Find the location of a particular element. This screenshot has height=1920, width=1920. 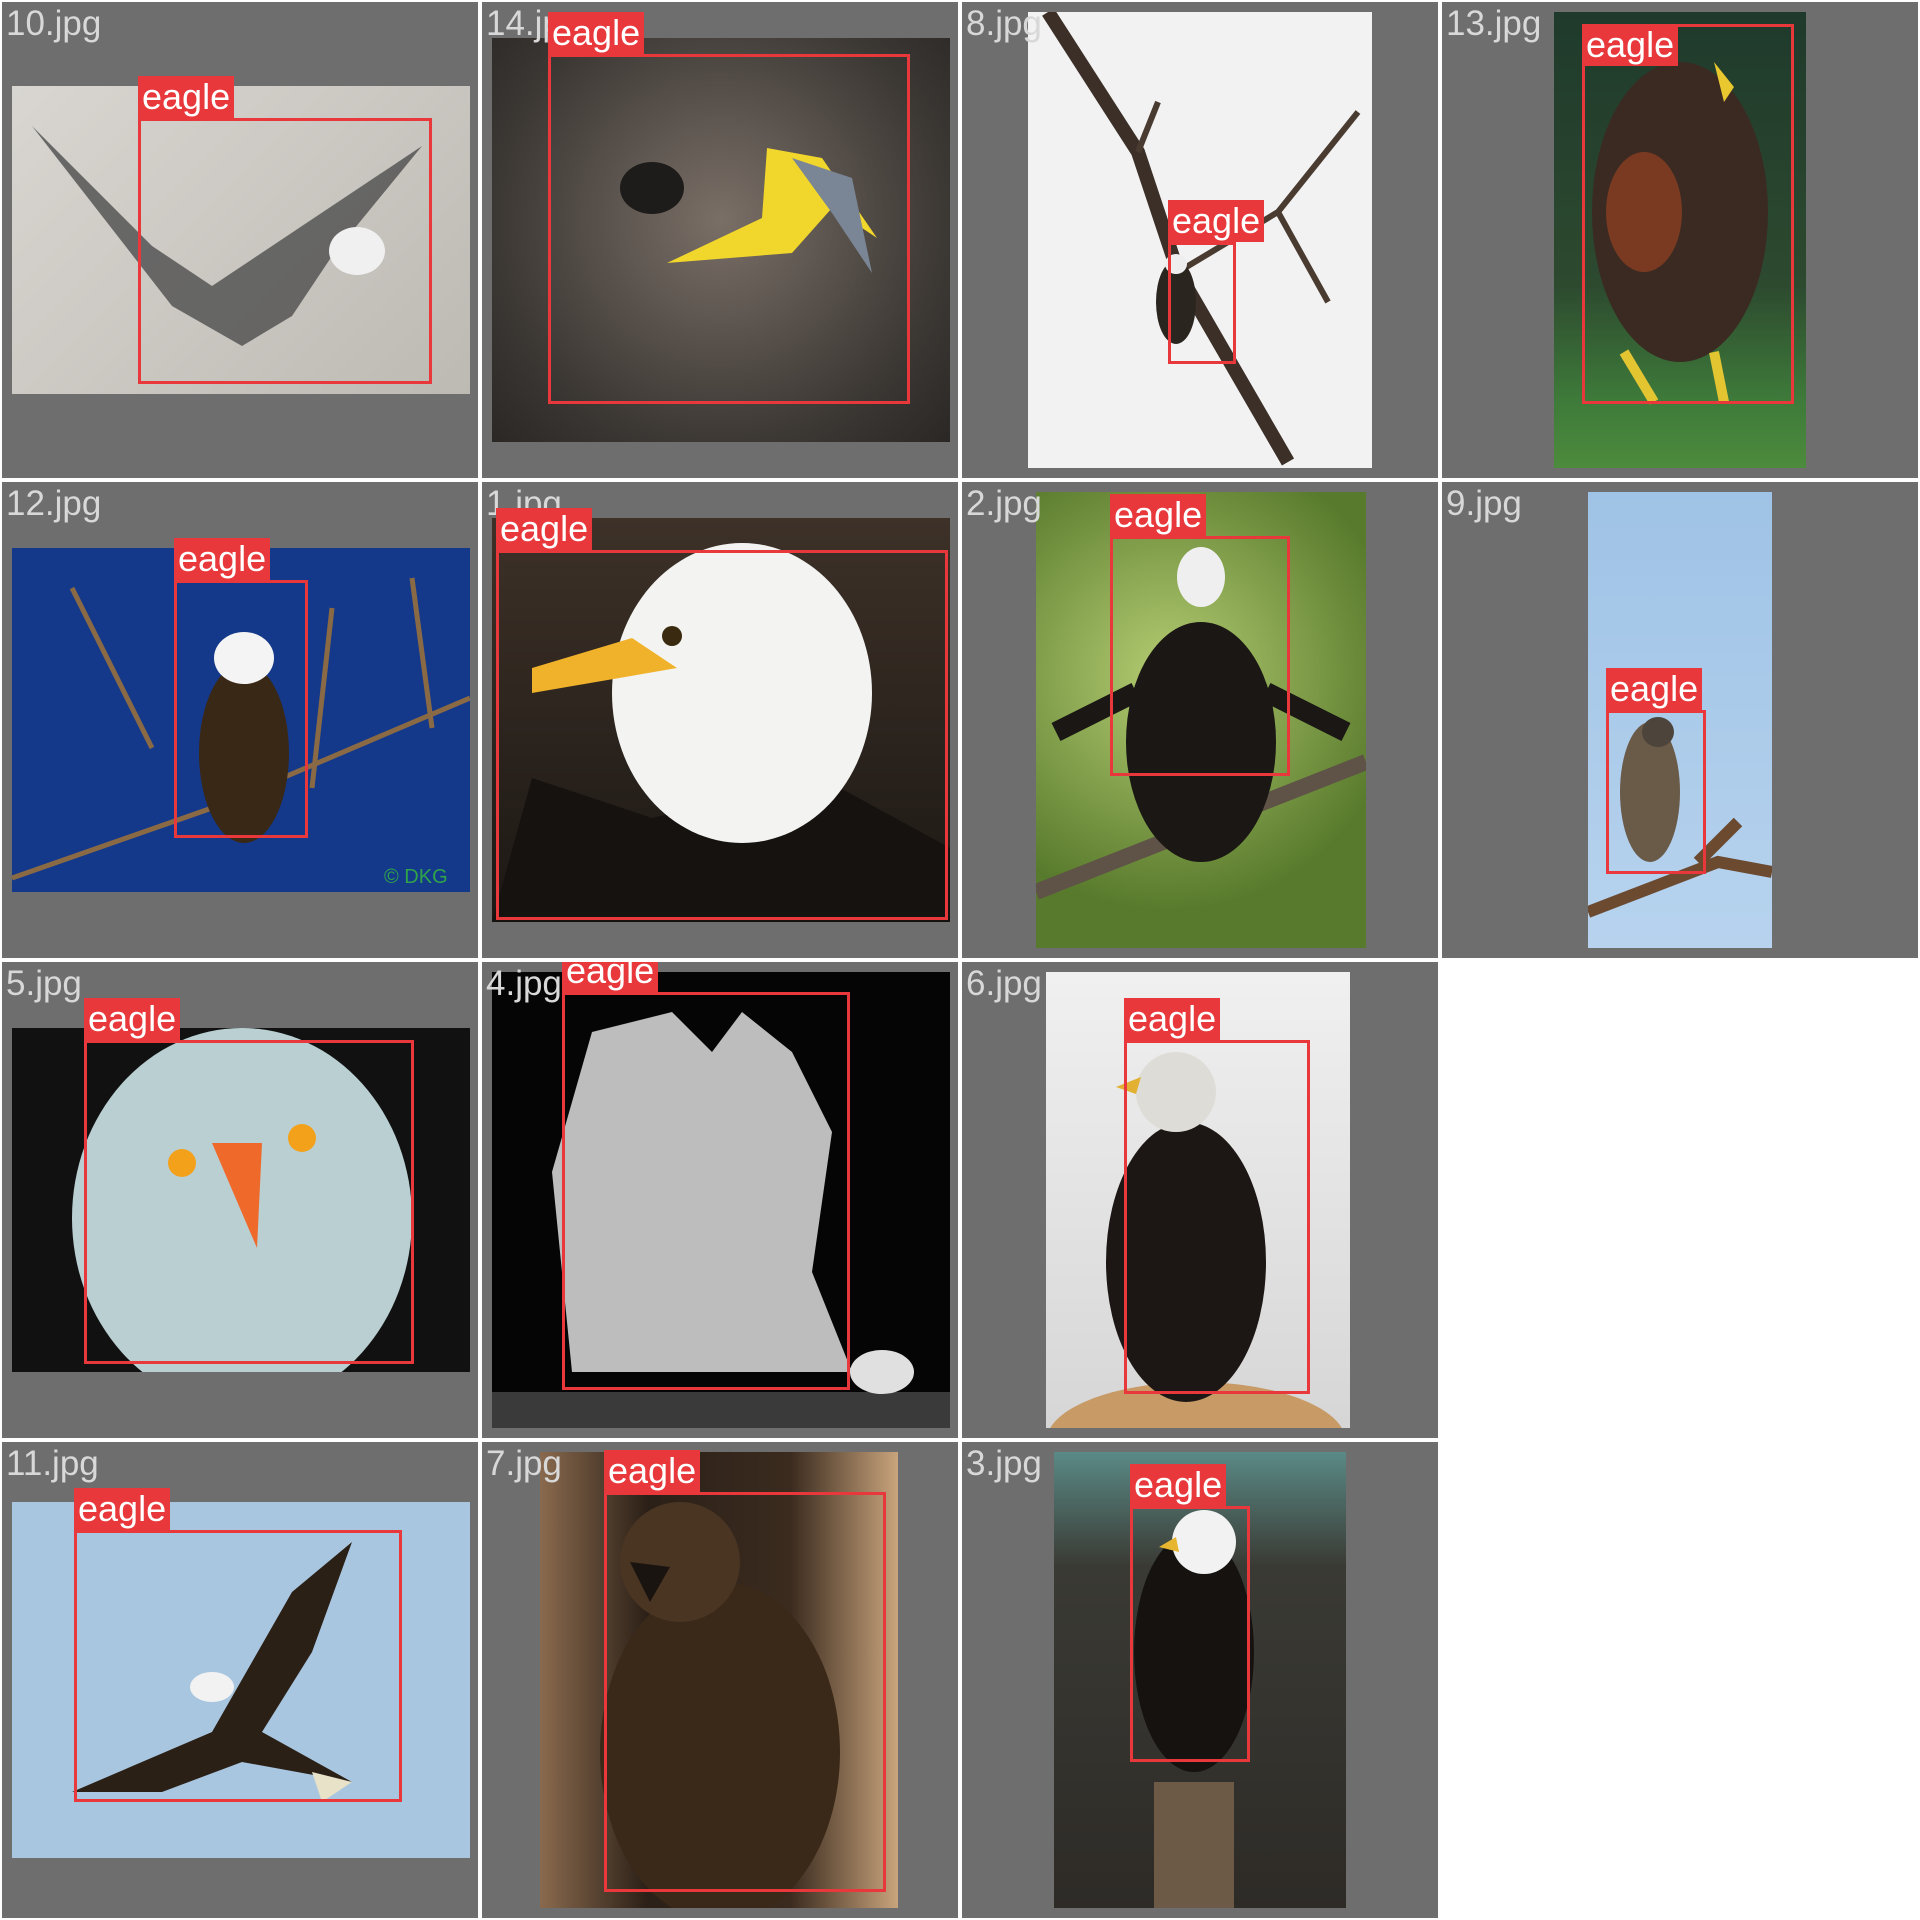

image-tile: 13.jpg eagle is located at coordinates (1680, 240).